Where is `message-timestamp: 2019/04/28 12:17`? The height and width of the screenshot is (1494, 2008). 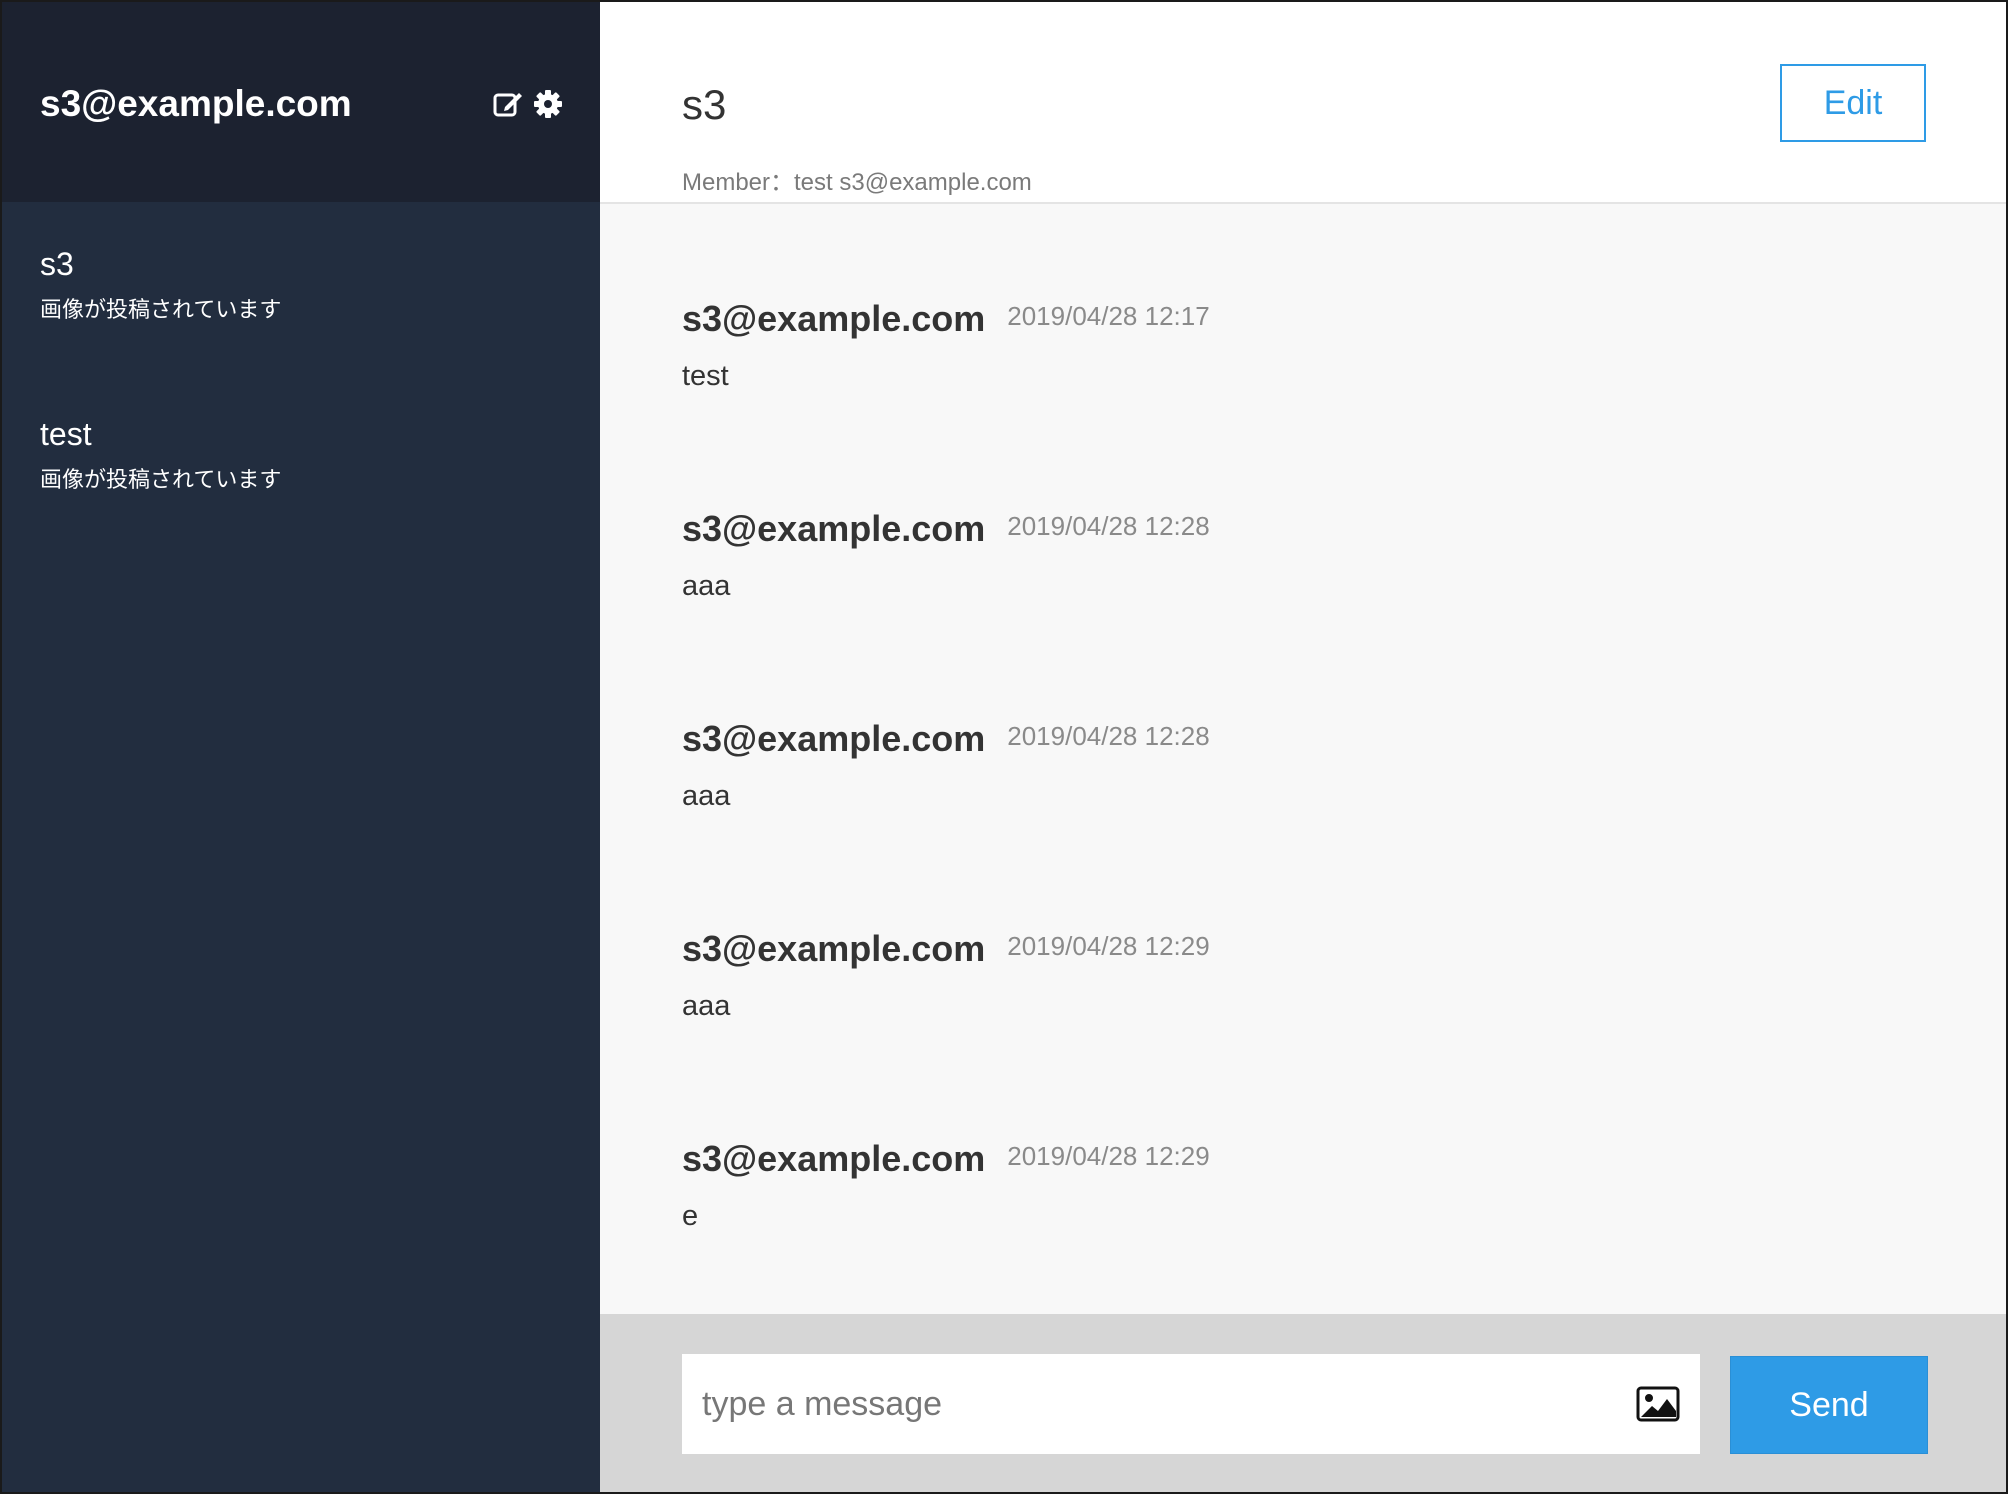
message-timestamp: 2019/04/28 12:17 is located at coordinates (1108, 316).